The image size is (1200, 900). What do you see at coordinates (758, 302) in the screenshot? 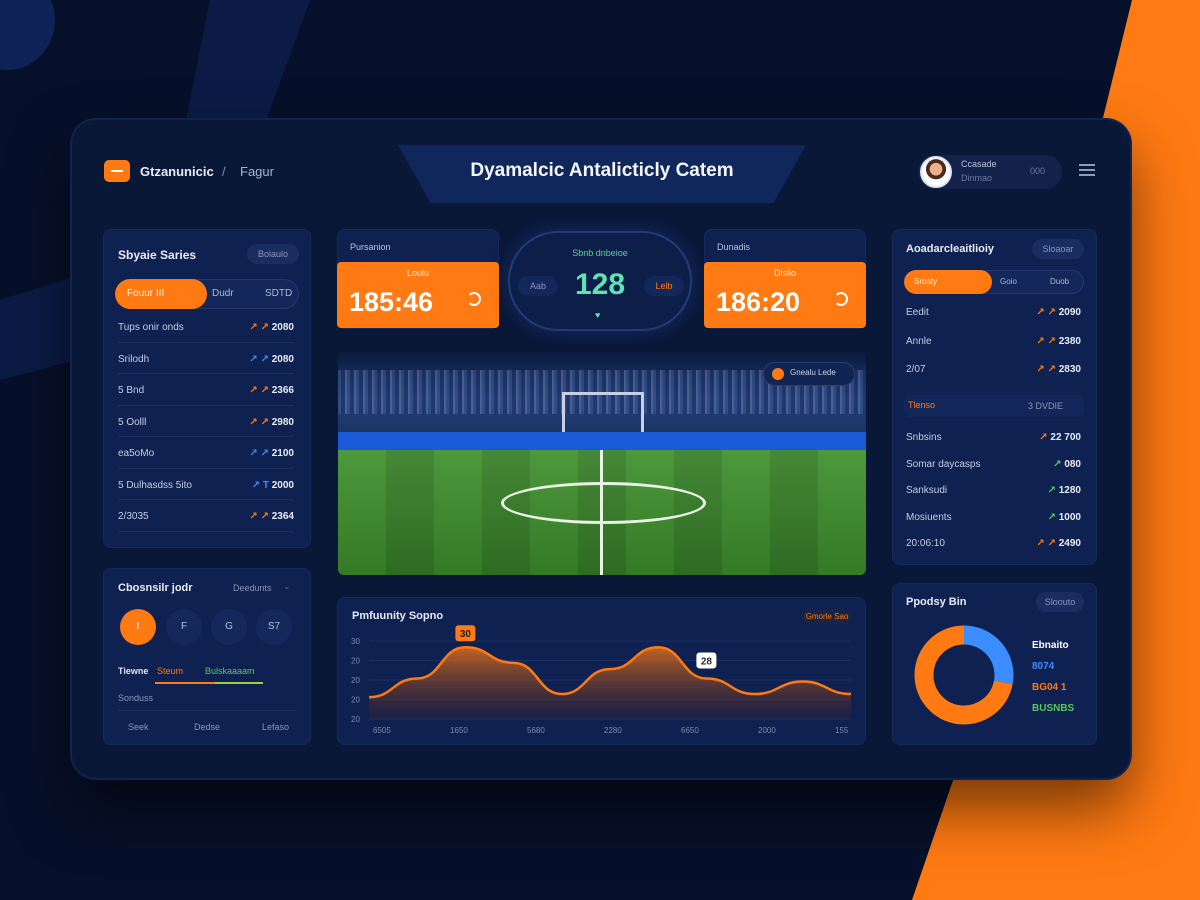
I see `score-right-value: 186:20` at bounding box center [758, 302].